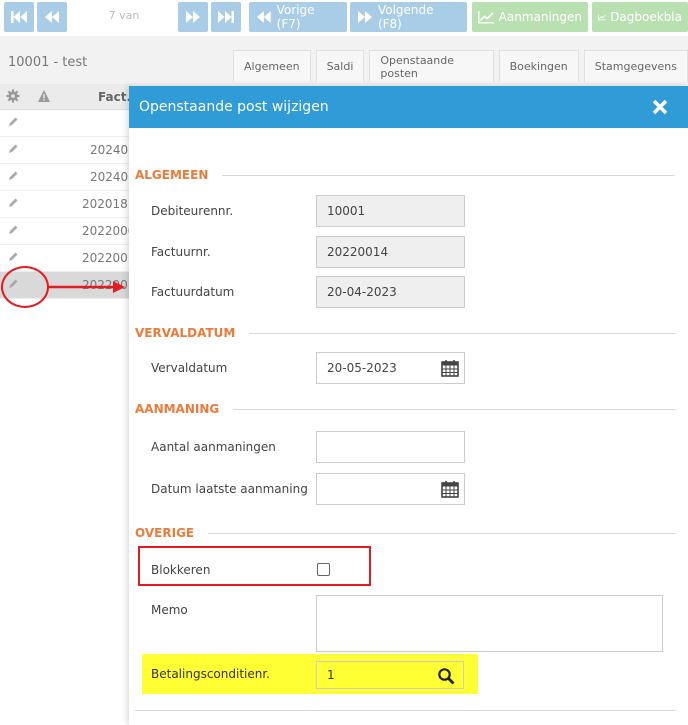  What do you see at coordinates (635, 66) in the screenshot?
I see `tab-stamgegevens: Stamgegevens` at bounding box center [635, 66].